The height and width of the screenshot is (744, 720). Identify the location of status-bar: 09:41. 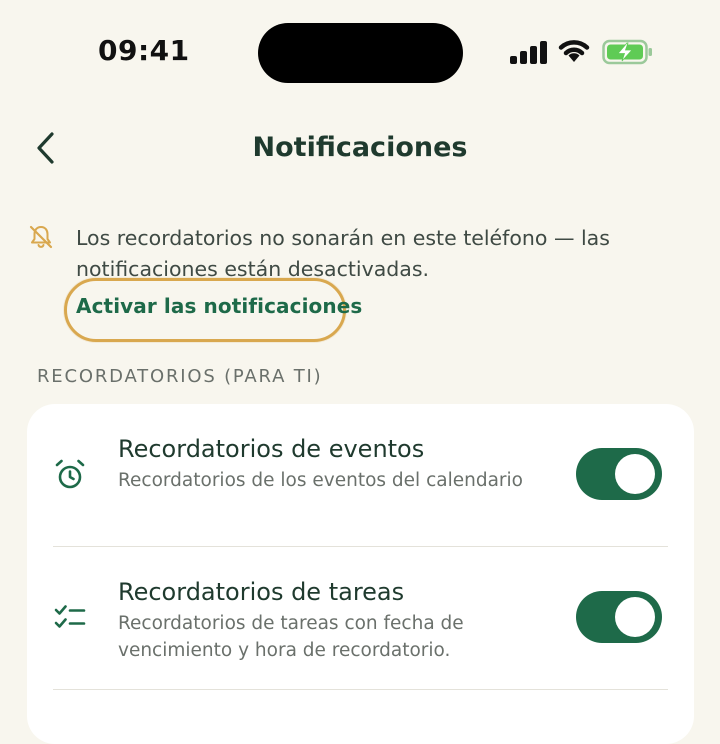
(360, 55).